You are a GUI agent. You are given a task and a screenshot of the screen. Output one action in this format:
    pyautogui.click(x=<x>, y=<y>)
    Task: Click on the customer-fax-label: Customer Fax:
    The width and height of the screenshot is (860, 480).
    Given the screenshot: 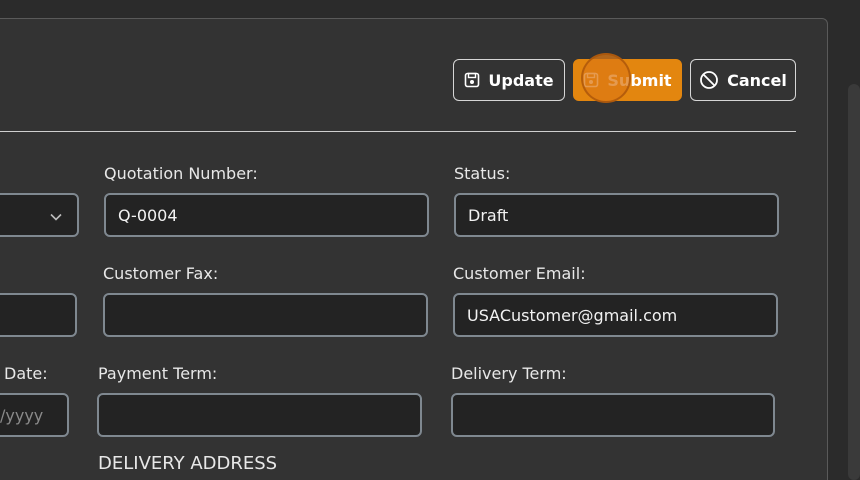 What is the action you would take?
    pyautogui.click(x=161, y=273)
    